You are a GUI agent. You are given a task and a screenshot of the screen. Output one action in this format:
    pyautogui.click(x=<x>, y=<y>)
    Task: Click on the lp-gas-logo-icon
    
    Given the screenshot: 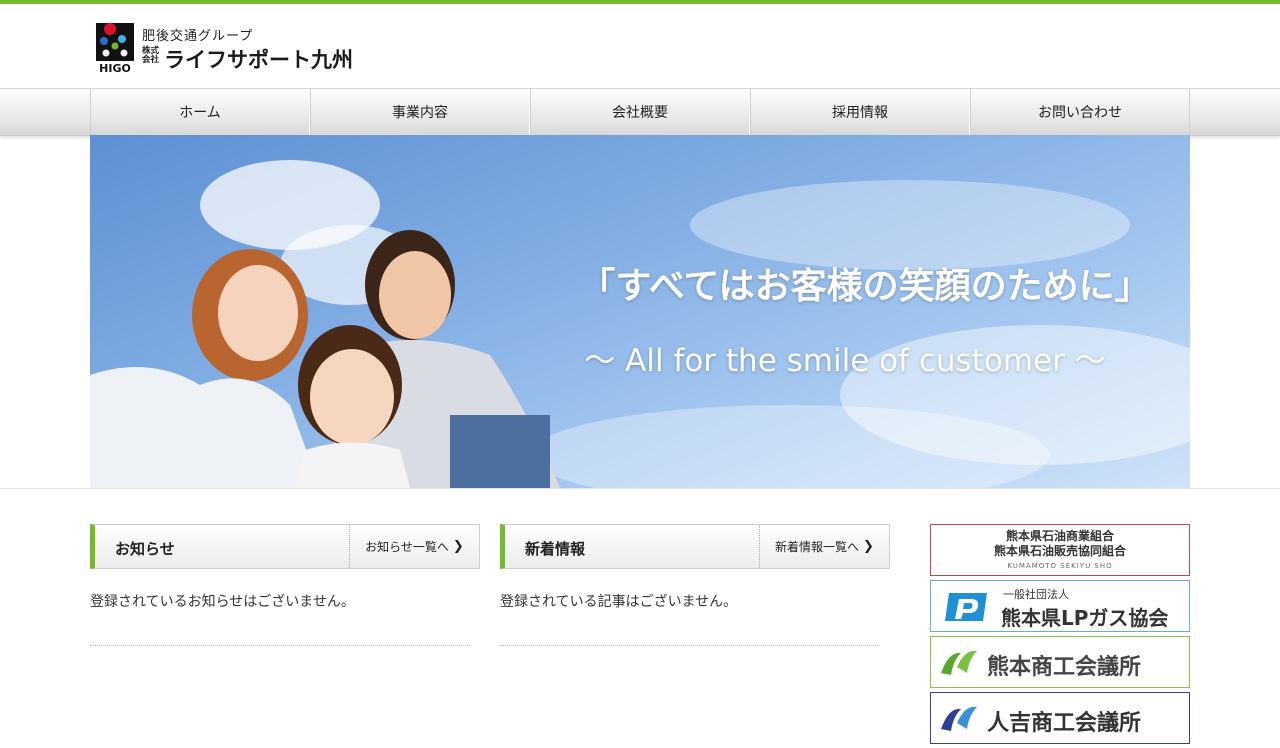 What is the action you would take?
    pyautogui.click(x=966, y=607)
    